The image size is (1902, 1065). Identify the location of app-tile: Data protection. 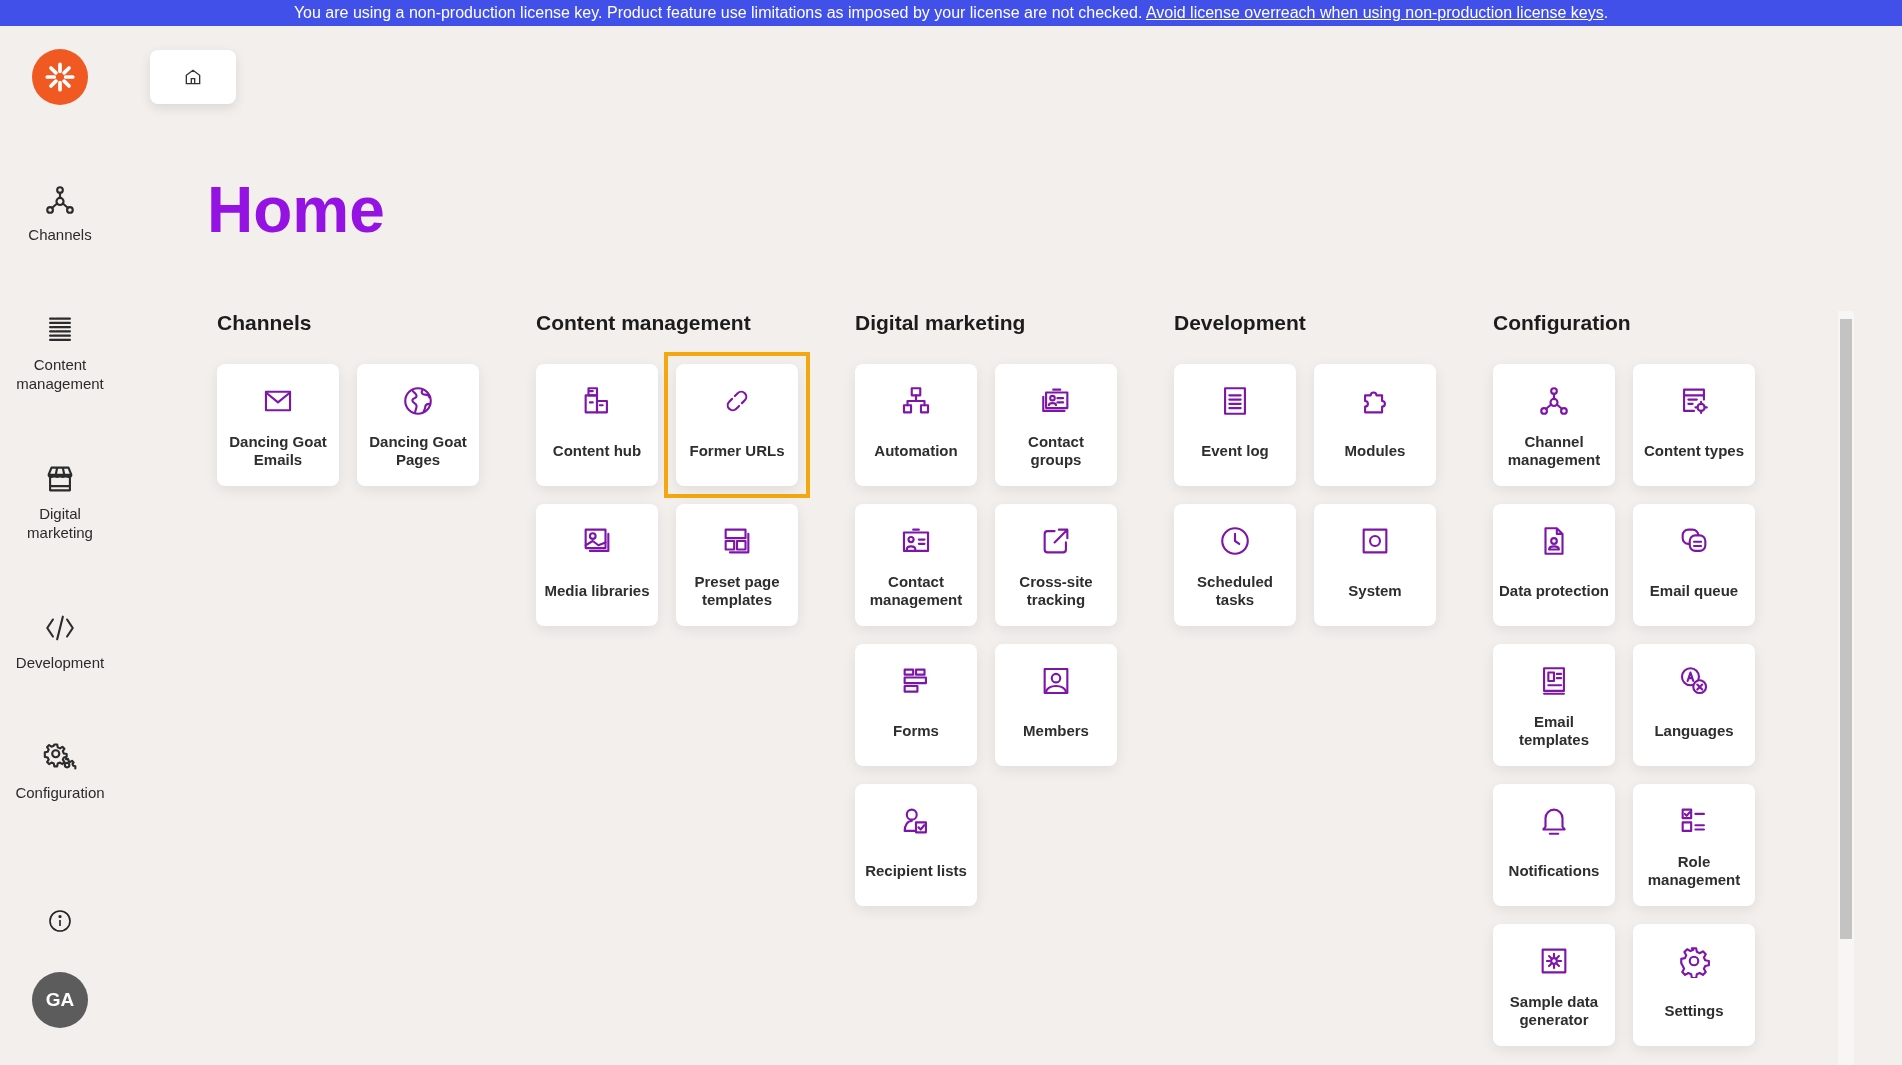
(1554, 565).